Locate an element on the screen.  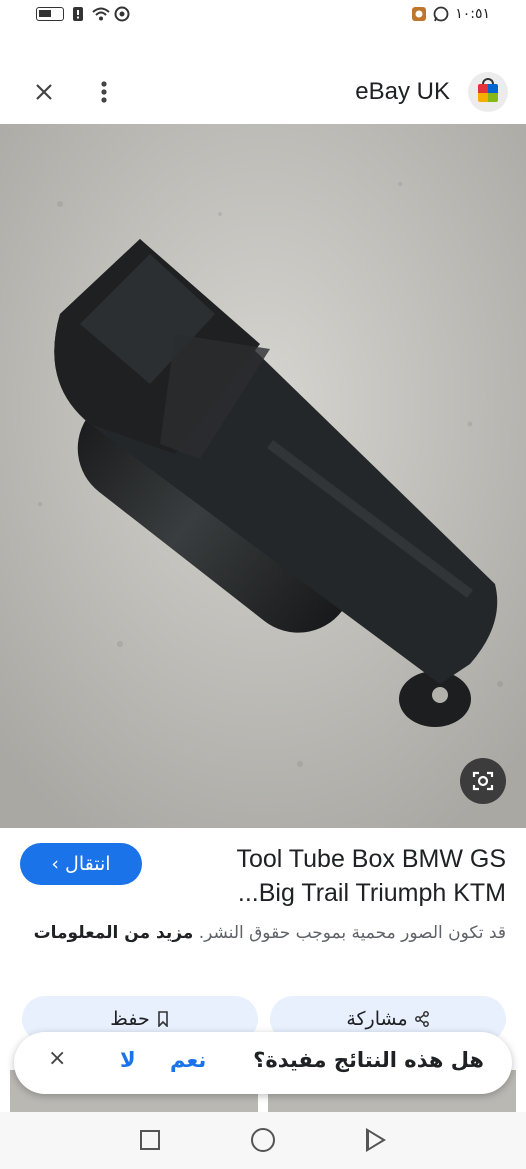
more-options-button is located at coordinates (104, 92).